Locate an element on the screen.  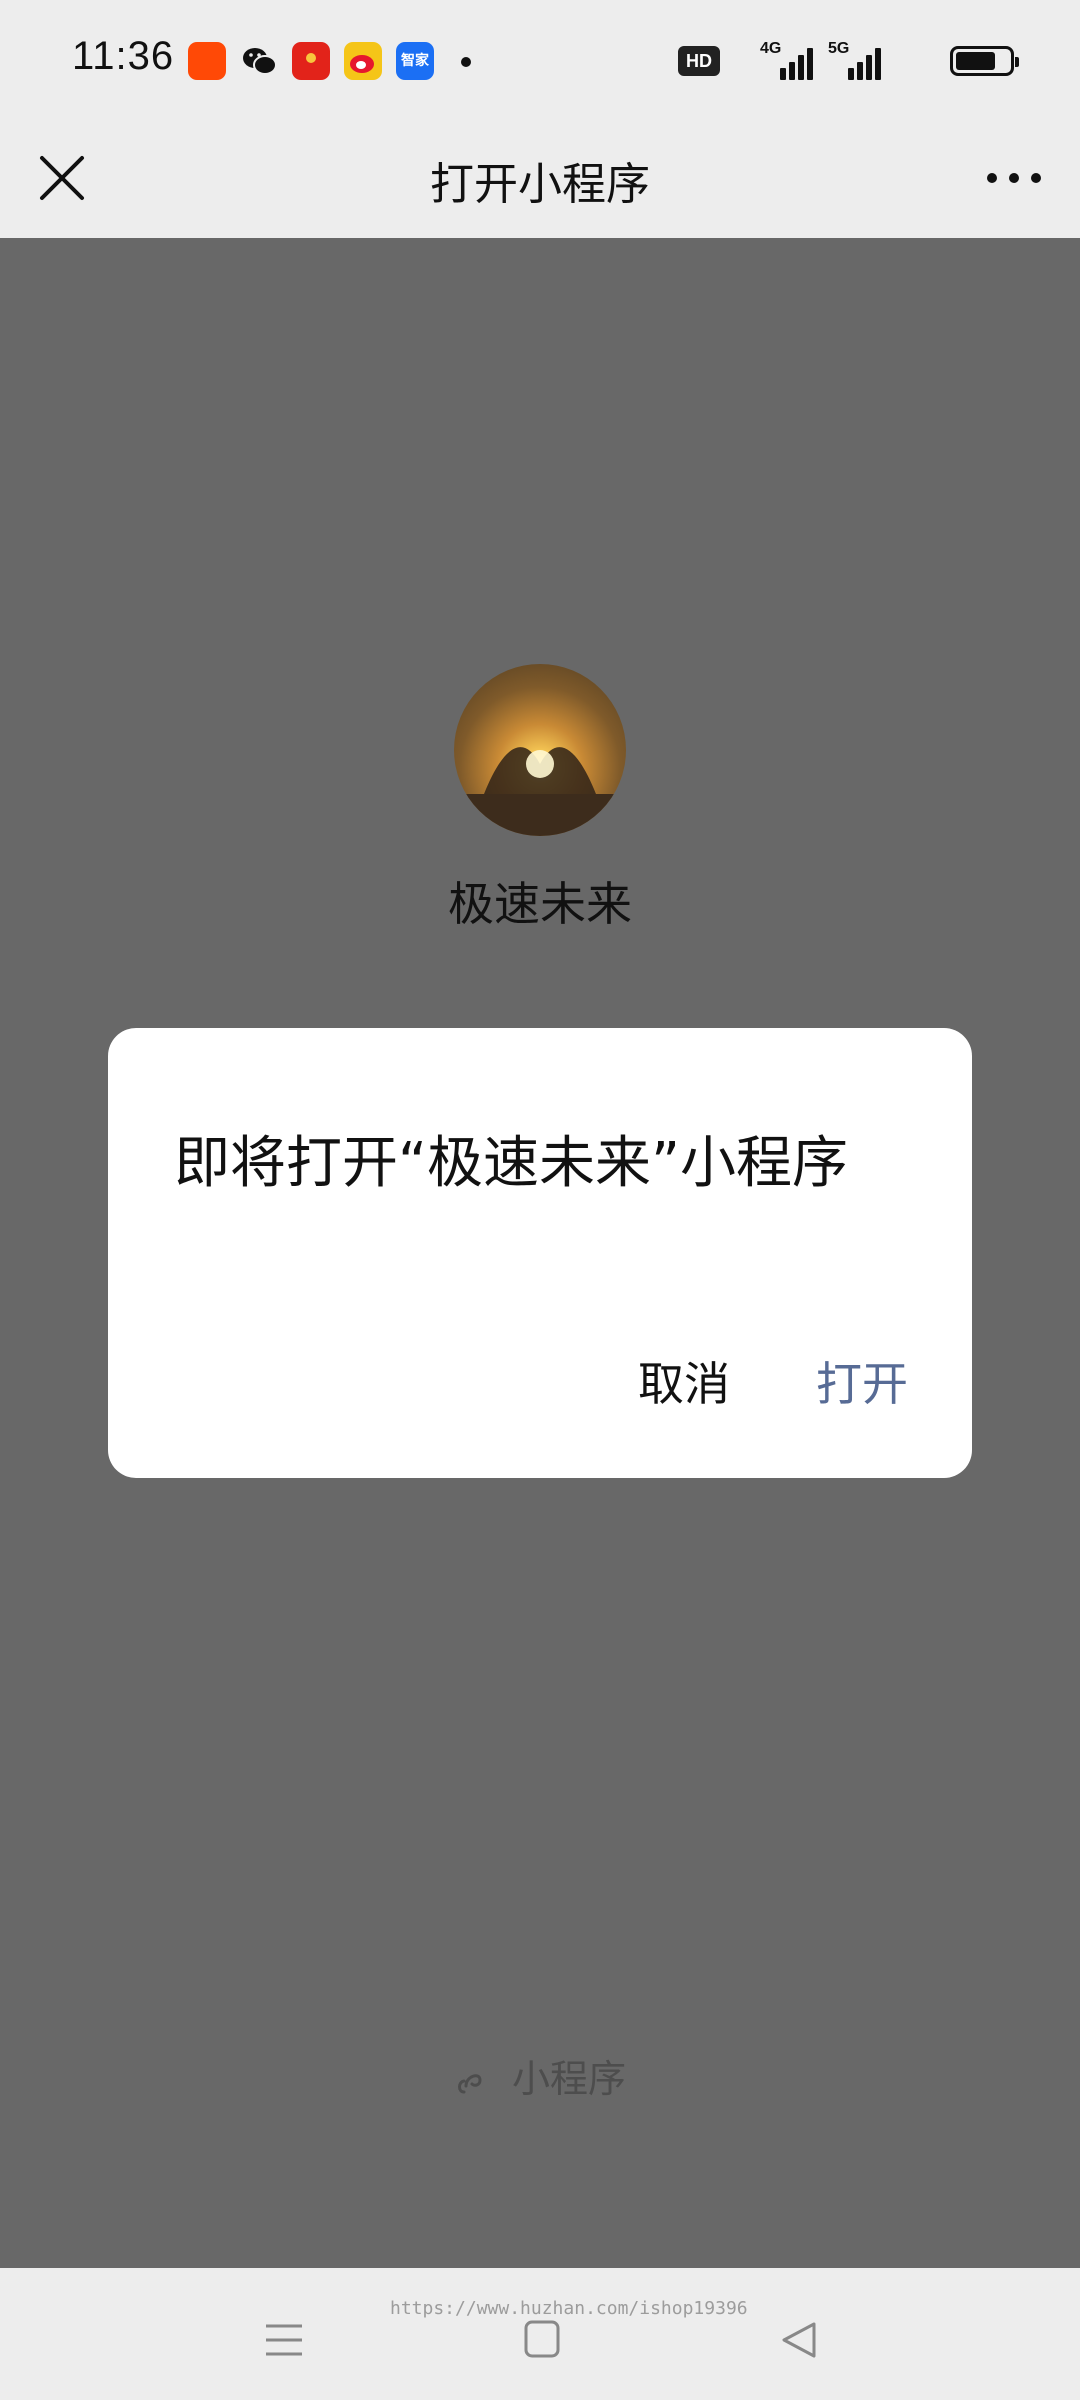
signal-5g-icon: 5G is located at coordinates (855, 60).